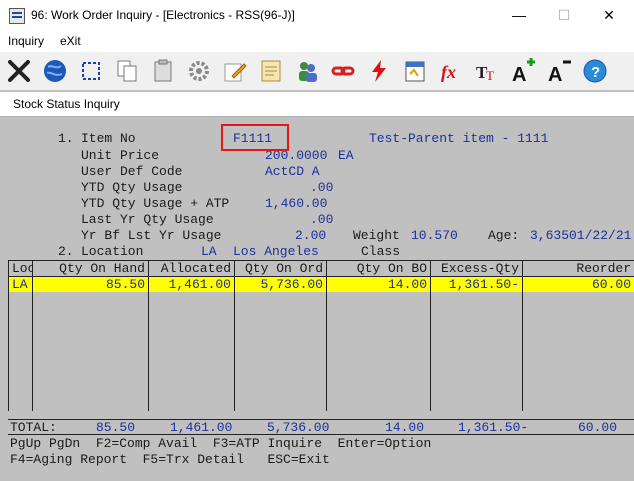 Image resolution: width=634 pixels, height=481 pixels. What do you see at coordinates (201, 427) in the screenshot?
I see `total-allocated: 1,461.00` at bounding box center [201, 427].